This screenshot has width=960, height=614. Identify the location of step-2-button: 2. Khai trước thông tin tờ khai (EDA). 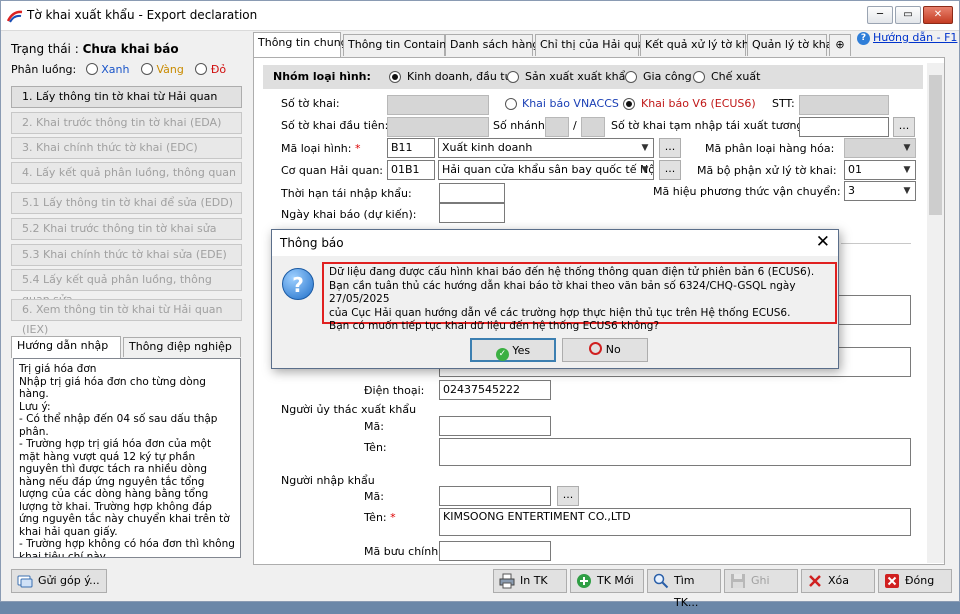
(126, 123).